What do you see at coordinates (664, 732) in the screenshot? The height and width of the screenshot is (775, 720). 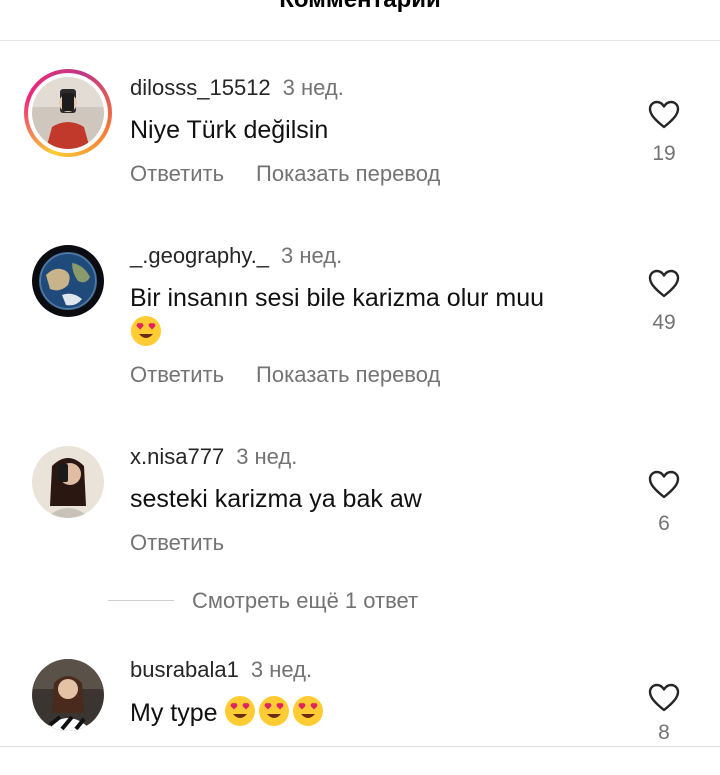 I see `like-count: 8` at bounding box center [664, 732].